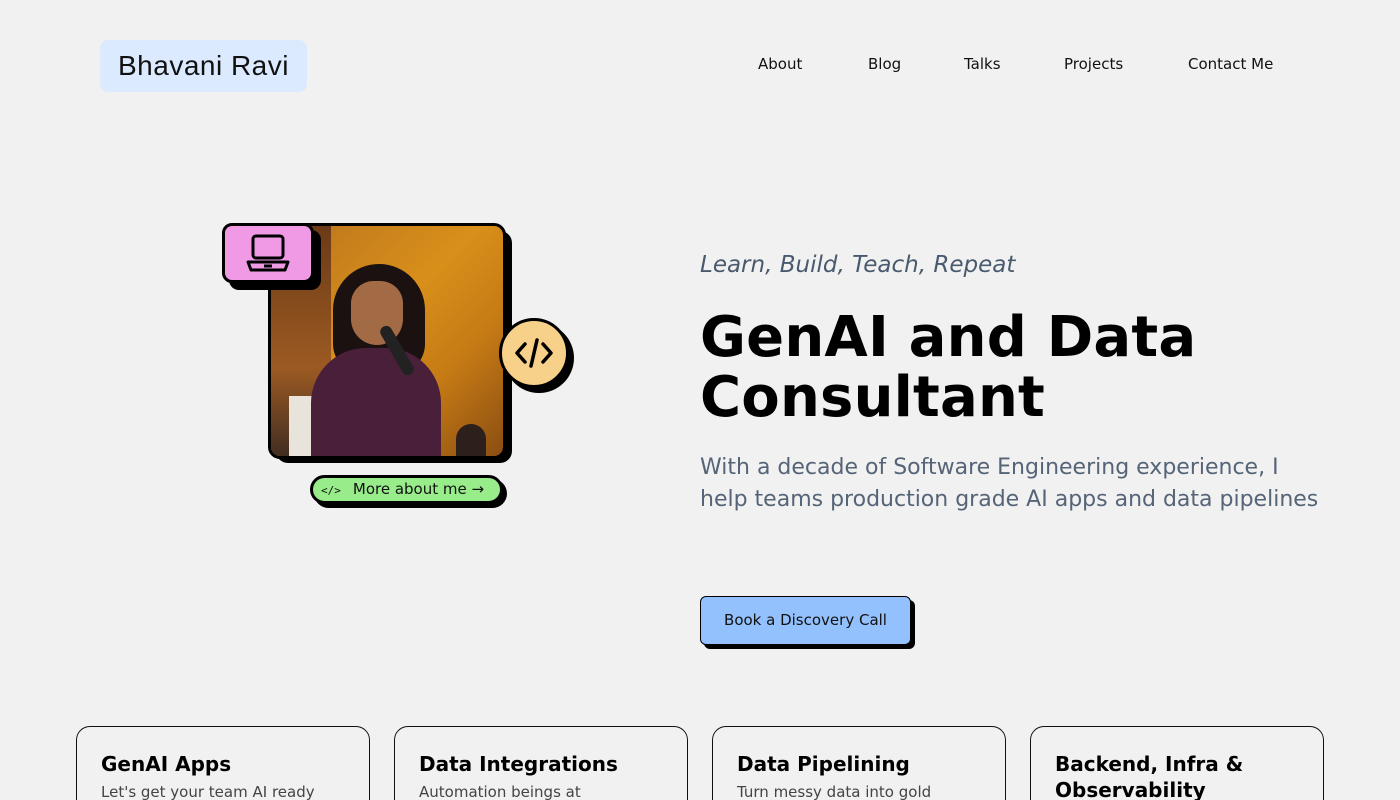 This screenshot has width=1400, height=800. I want to click on service-card-title: Backend, Infra & Observability, so click(1149, 776).